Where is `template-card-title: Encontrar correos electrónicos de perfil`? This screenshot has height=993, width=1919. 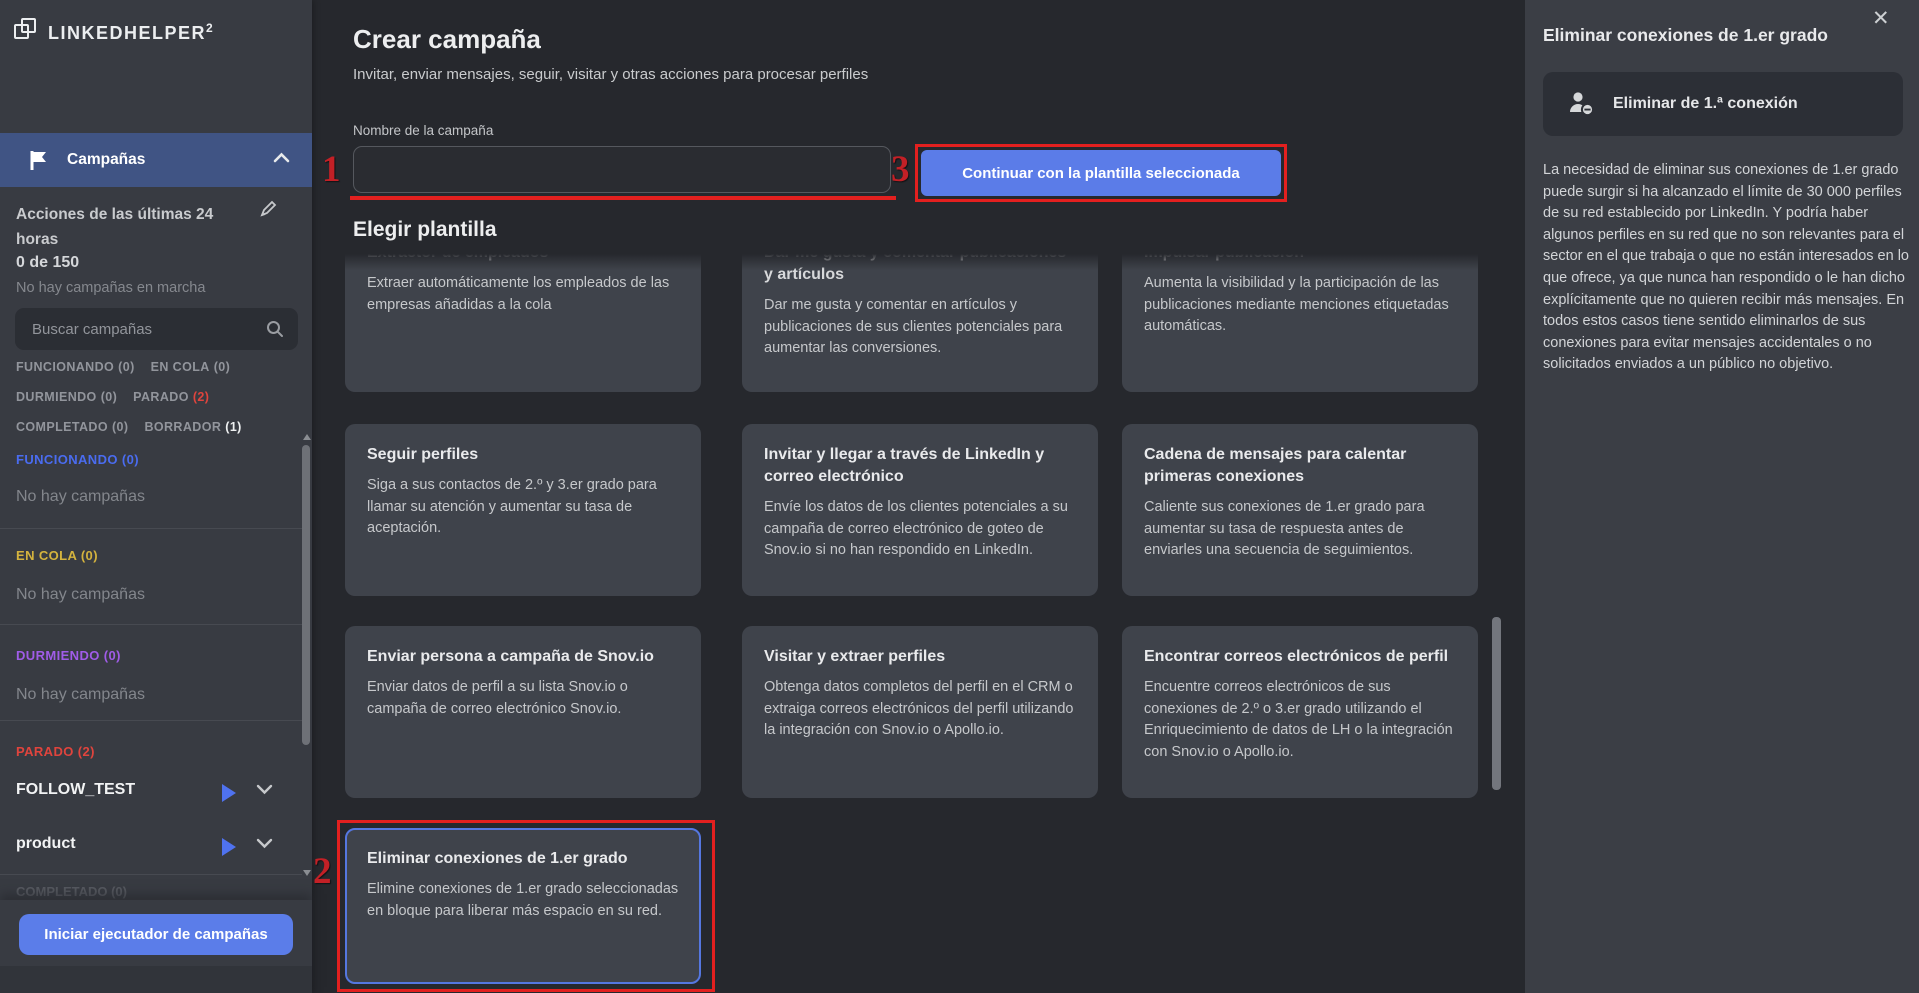 template-card-title: Encontrar correos electrónicos de perfil is located at coordinates (1296, 656).